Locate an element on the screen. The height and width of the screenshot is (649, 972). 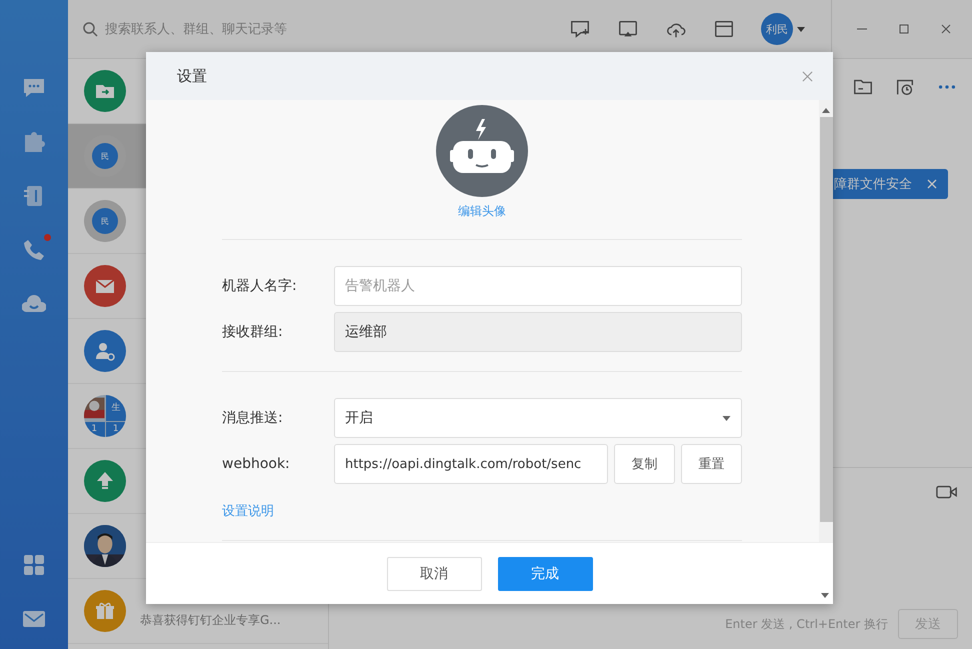
phone-icon is located at coordinates (34, 250).